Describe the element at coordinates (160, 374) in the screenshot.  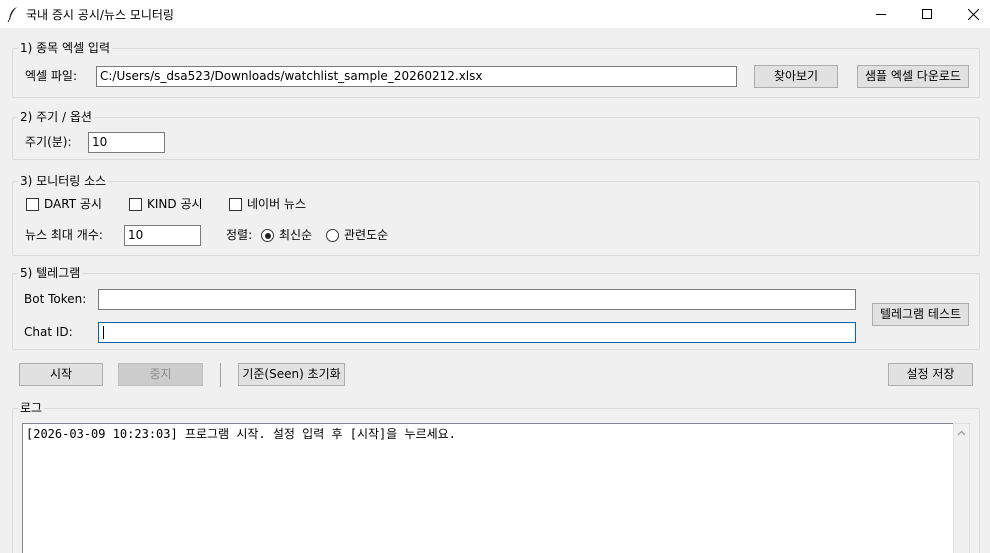
I see `stop-button: 중지` at that location.